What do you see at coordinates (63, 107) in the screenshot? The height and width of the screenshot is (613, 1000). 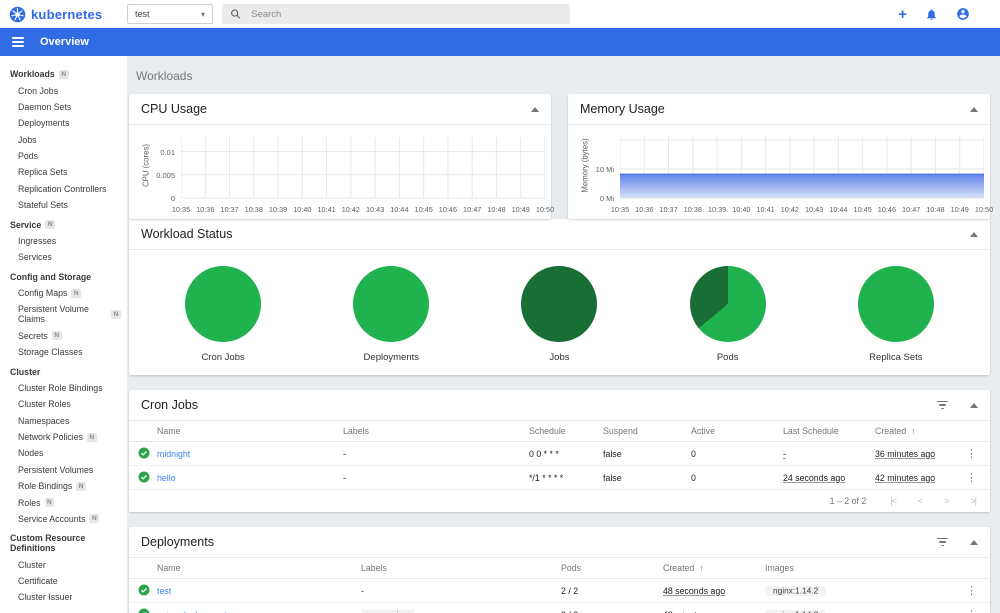 I see `sidebar-item-daemon-sets: Daemon Sets` at bounding box center [63, 107].